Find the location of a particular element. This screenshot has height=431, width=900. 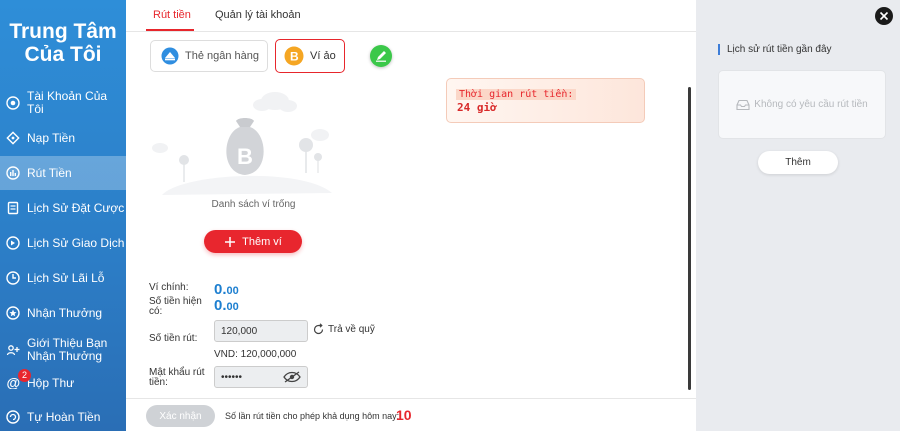

sidebar-item-label: Tự Hoàn Tiền is located at coordinates (64, 416).